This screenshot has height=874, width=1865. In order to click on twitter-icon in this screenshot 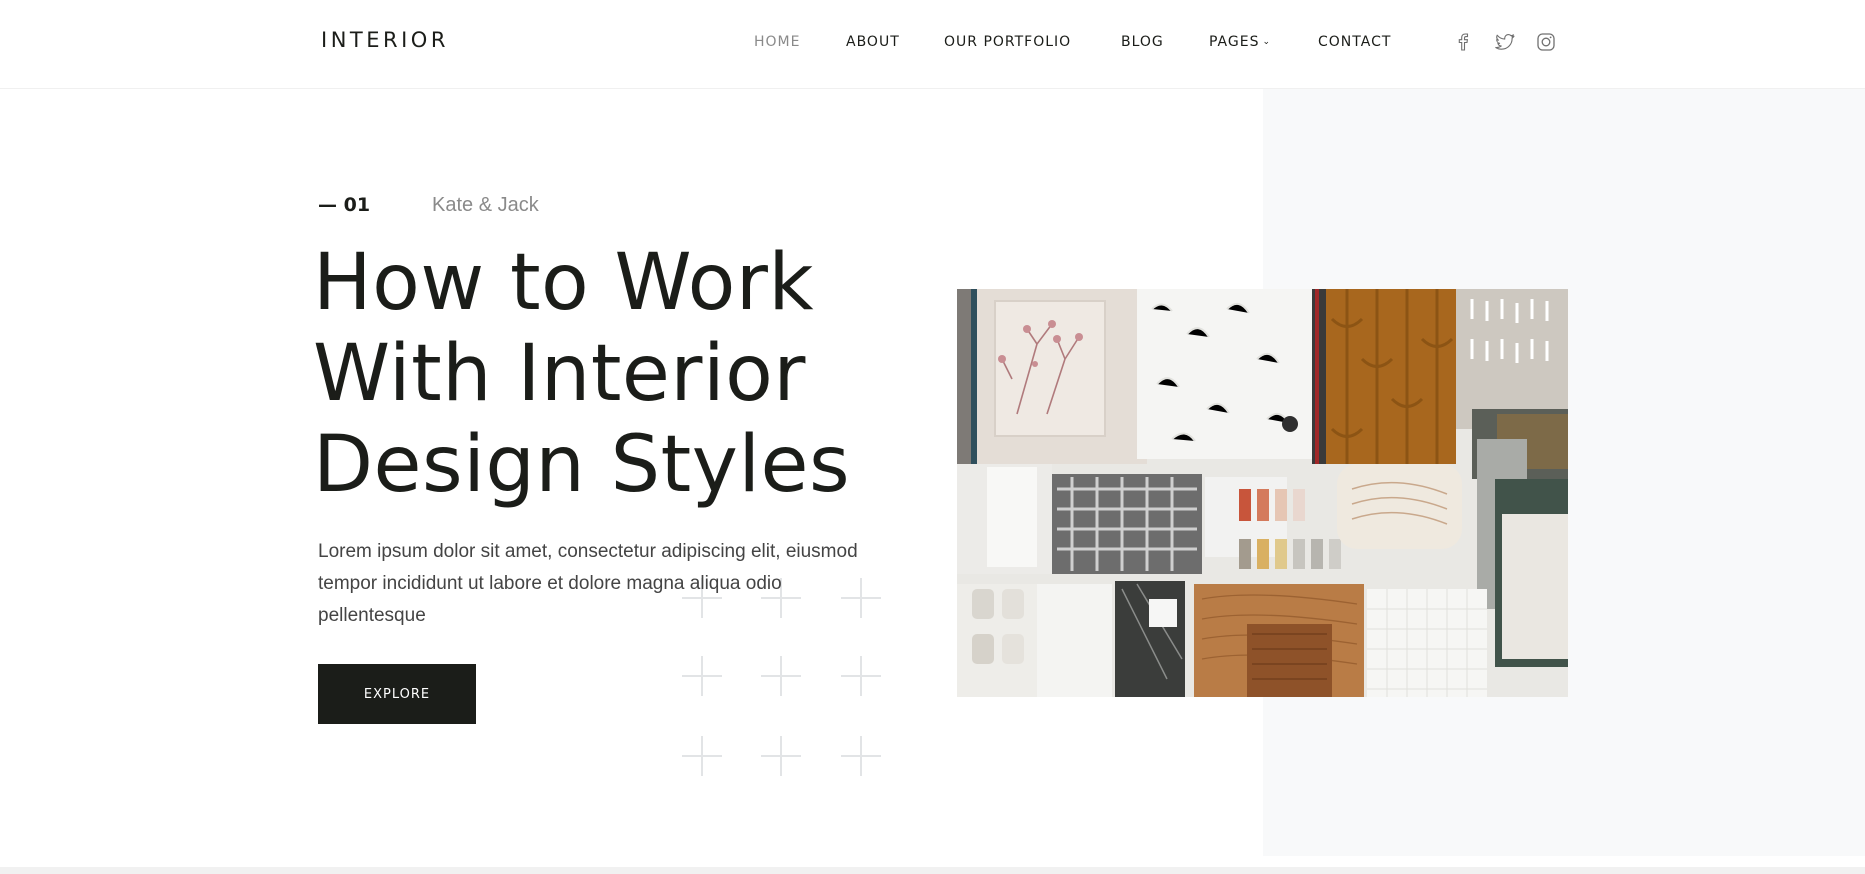, I will do `click(1505, 42)`.